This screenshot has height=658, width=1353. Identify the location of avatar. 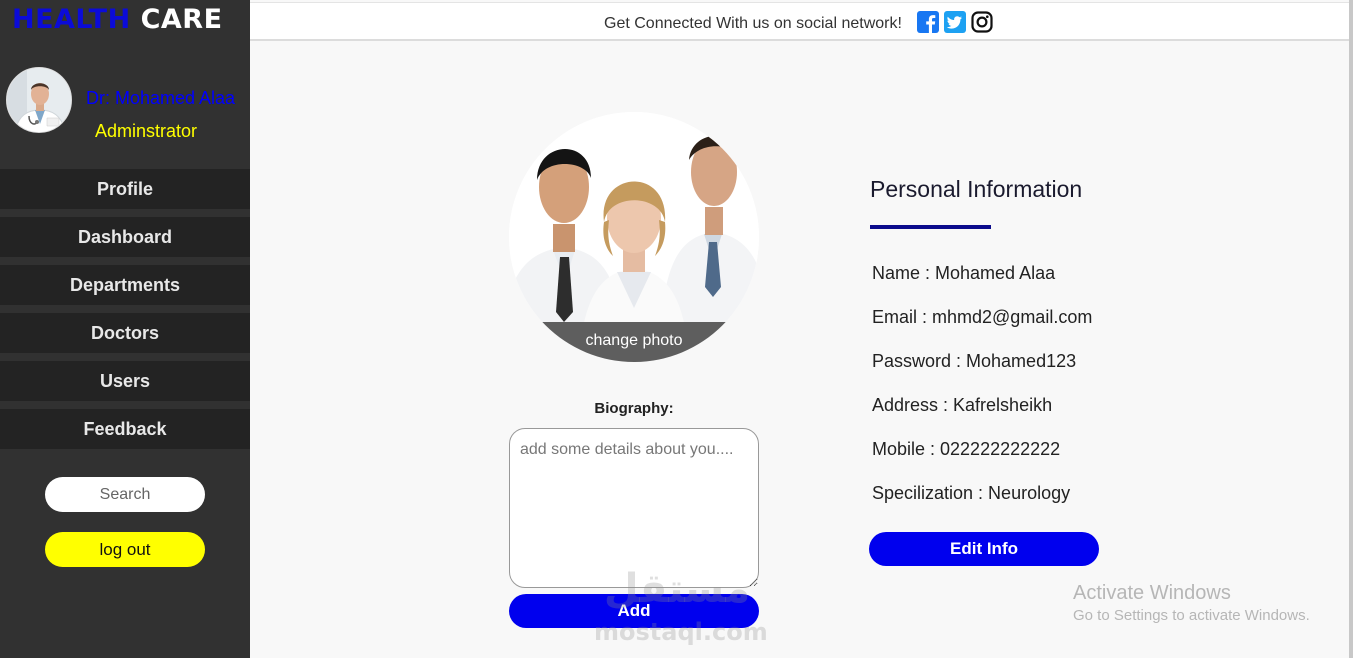
(39, 100).